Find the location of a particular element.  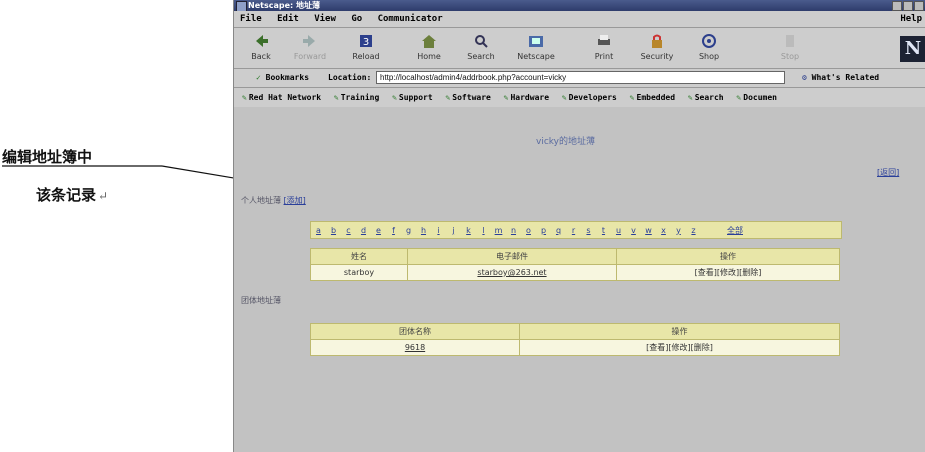

group-actions: [查看][修改][删除] is located at coordinates (679, 347).